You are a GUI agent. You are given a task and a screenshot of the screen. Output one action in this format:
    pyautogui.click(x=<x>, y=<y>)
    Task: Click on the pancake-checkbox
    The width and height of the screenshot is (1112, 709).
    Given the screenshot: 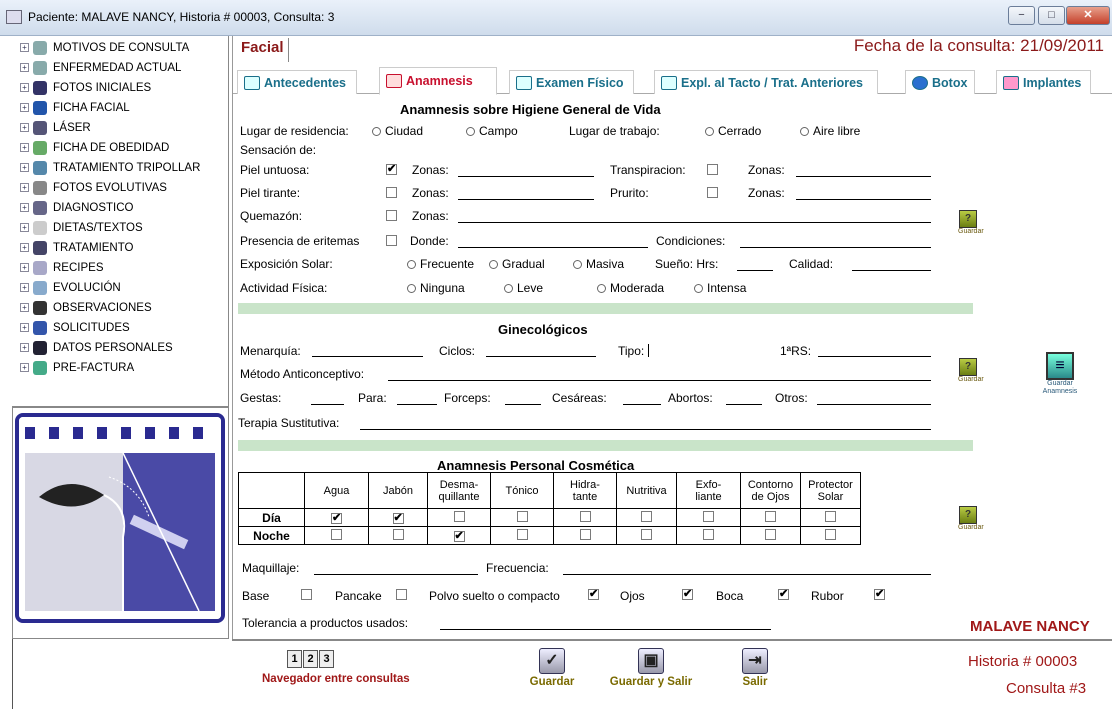 What is the action you would take?
    pyautogui.click(x=401, y=594)
    